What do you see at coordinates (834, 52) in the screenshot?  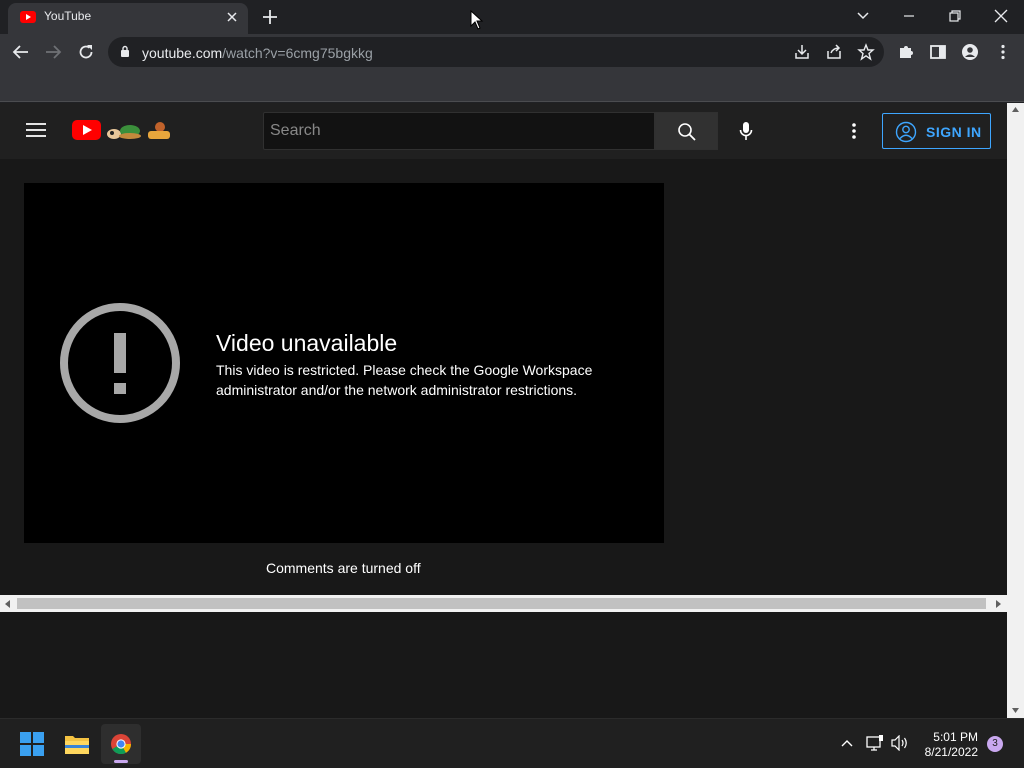 I see `share-icon` at bounding box center [834, 52].